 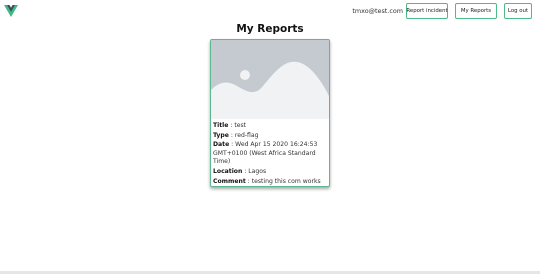 I want to click on report-type-line: Type : red-flag, so click(x=270, y=136).